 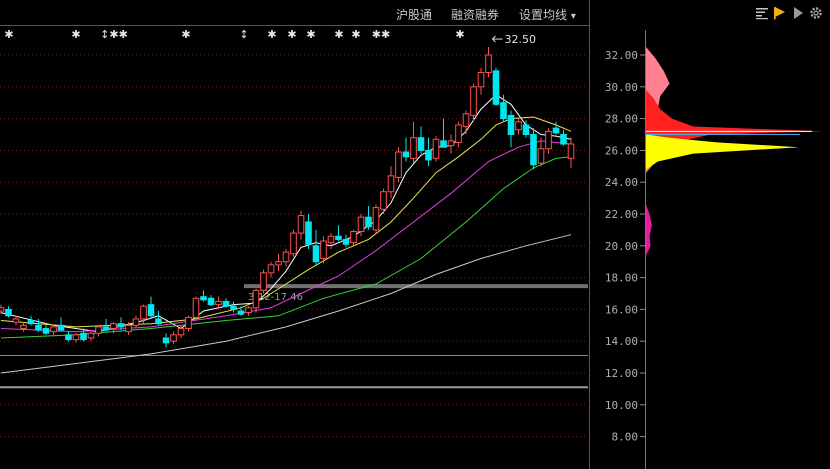 I want to click on hgt-link: 沪股通, so click(x=414, y=14).